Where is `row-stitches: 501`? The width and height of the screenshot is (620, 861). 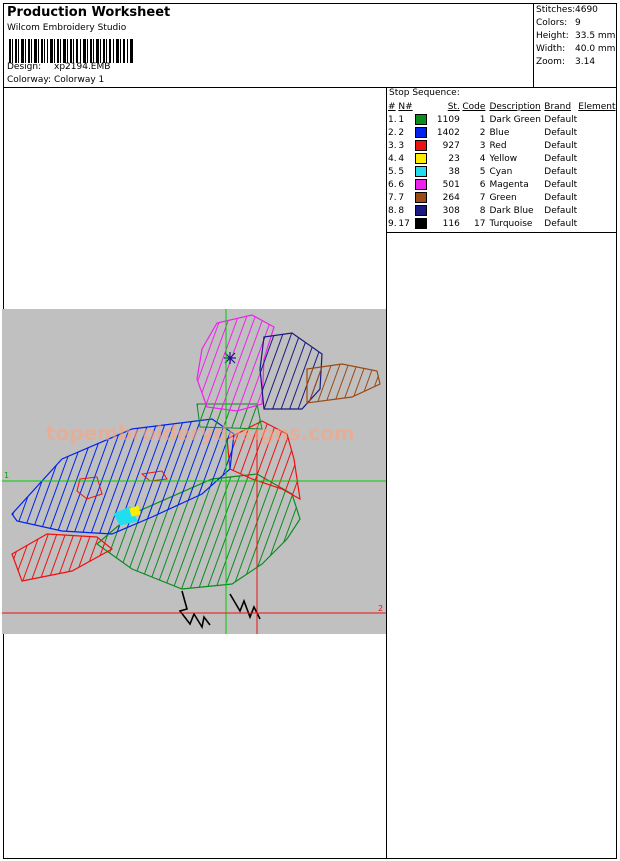 row-stitches: 501 is located at coordinates (451, 184).